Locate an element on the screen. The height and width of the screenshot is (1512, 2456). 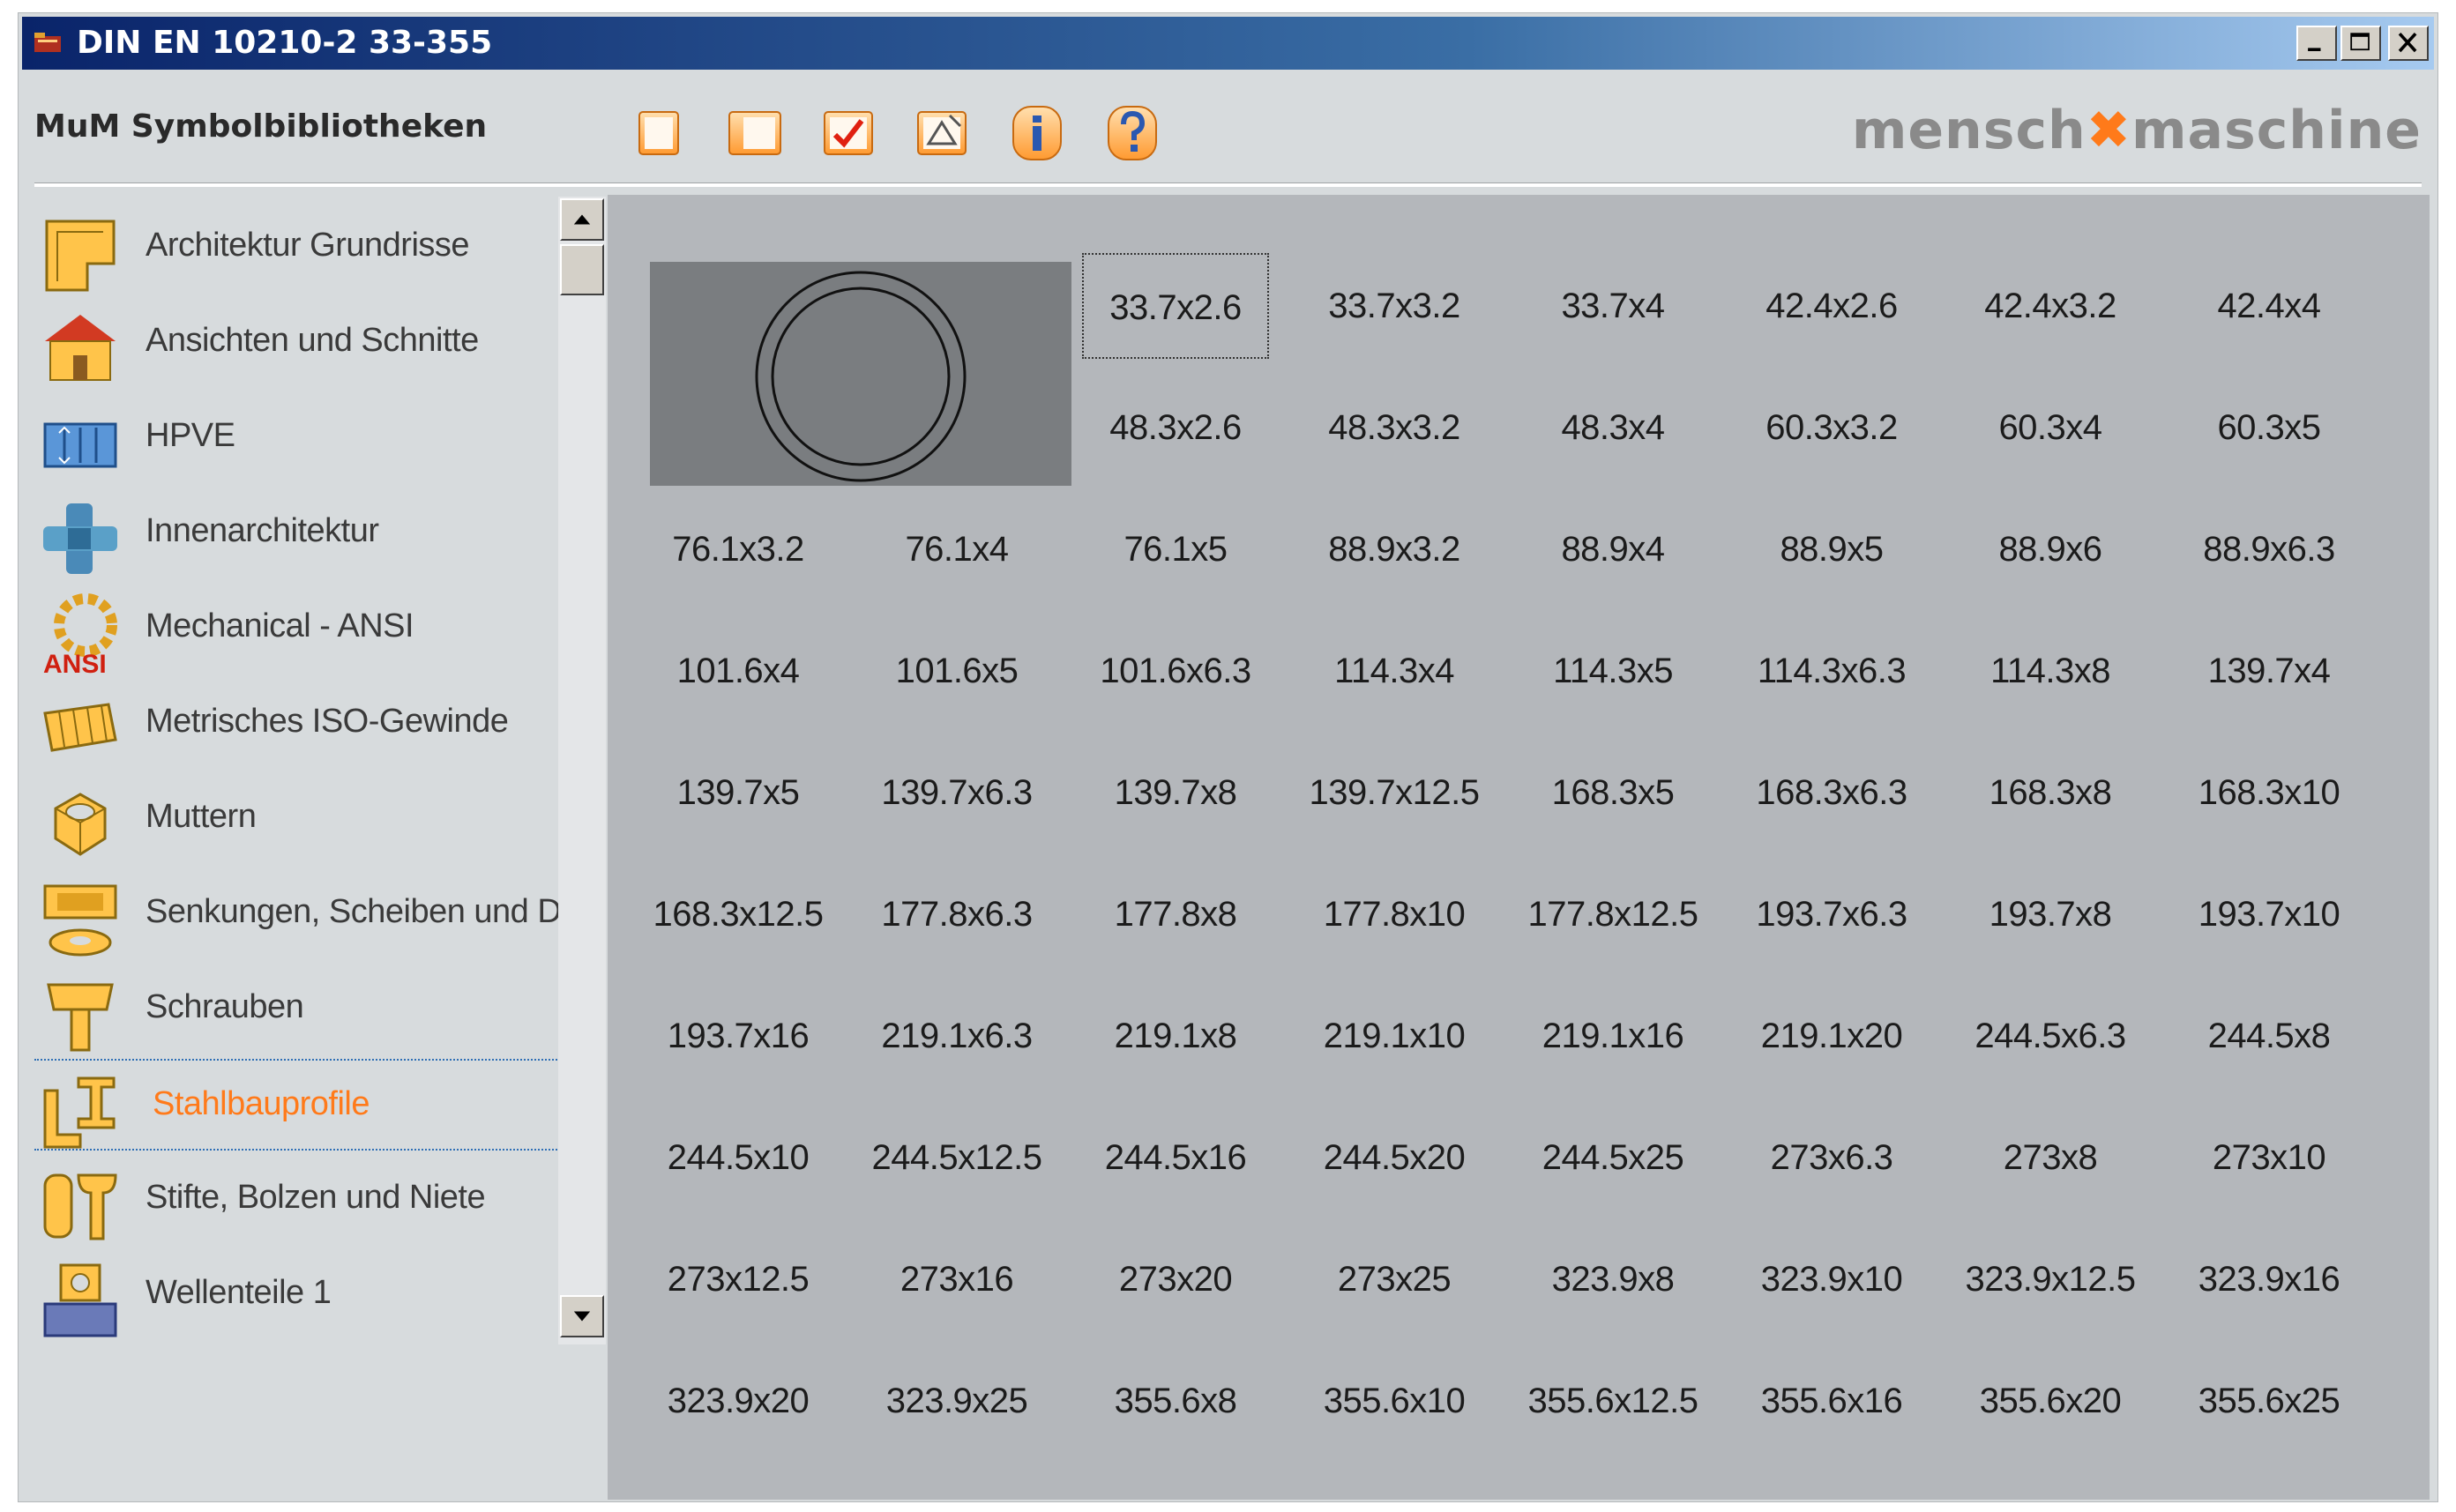
profile-cell: 88.9x6.3 is located at coordinates (2269, 549).